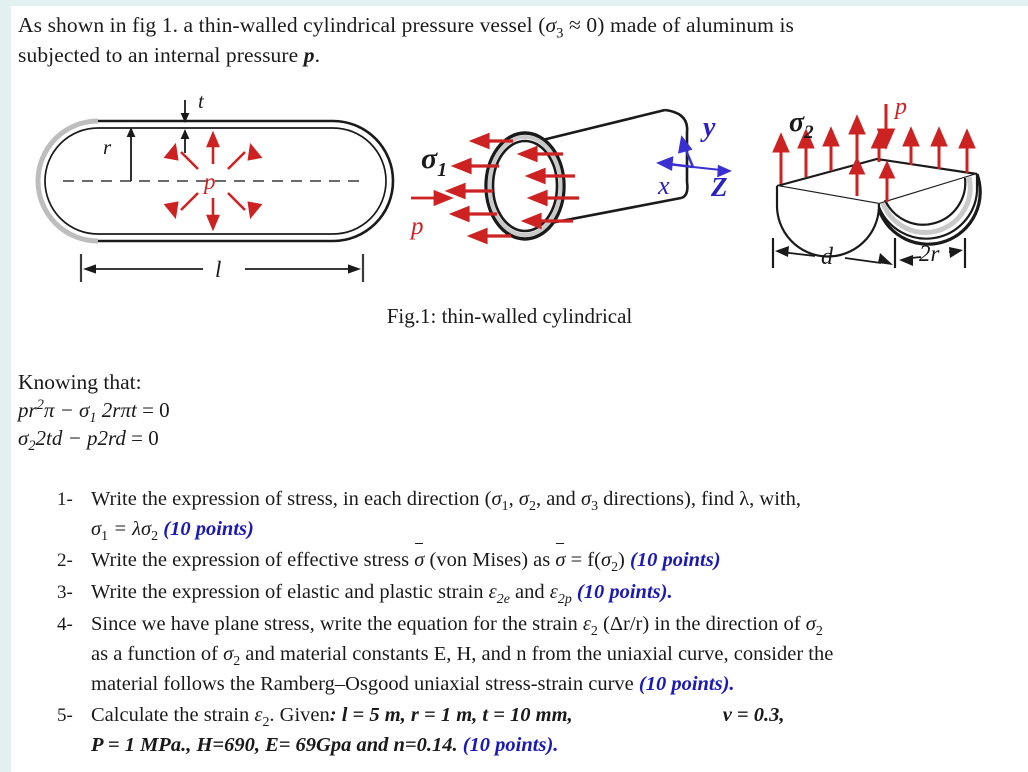  Describe the element at coordinates (810, 624) in the screenshot. I see `q4-sigma2: σ` at that location.